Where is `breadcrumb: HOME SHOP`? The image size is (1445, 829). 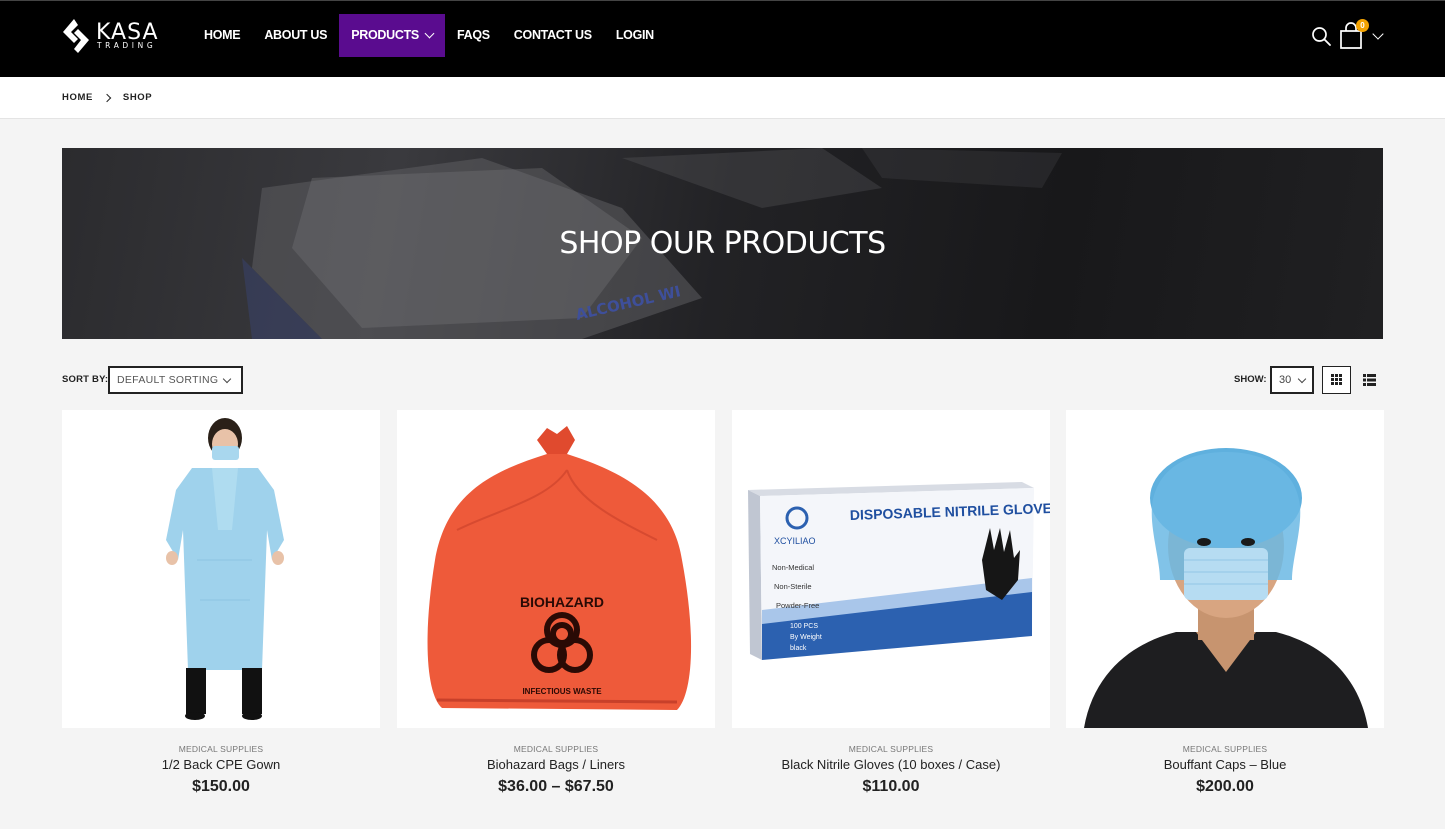 breadcrumb: HOME SHOP is located at coordinates (107, 97).